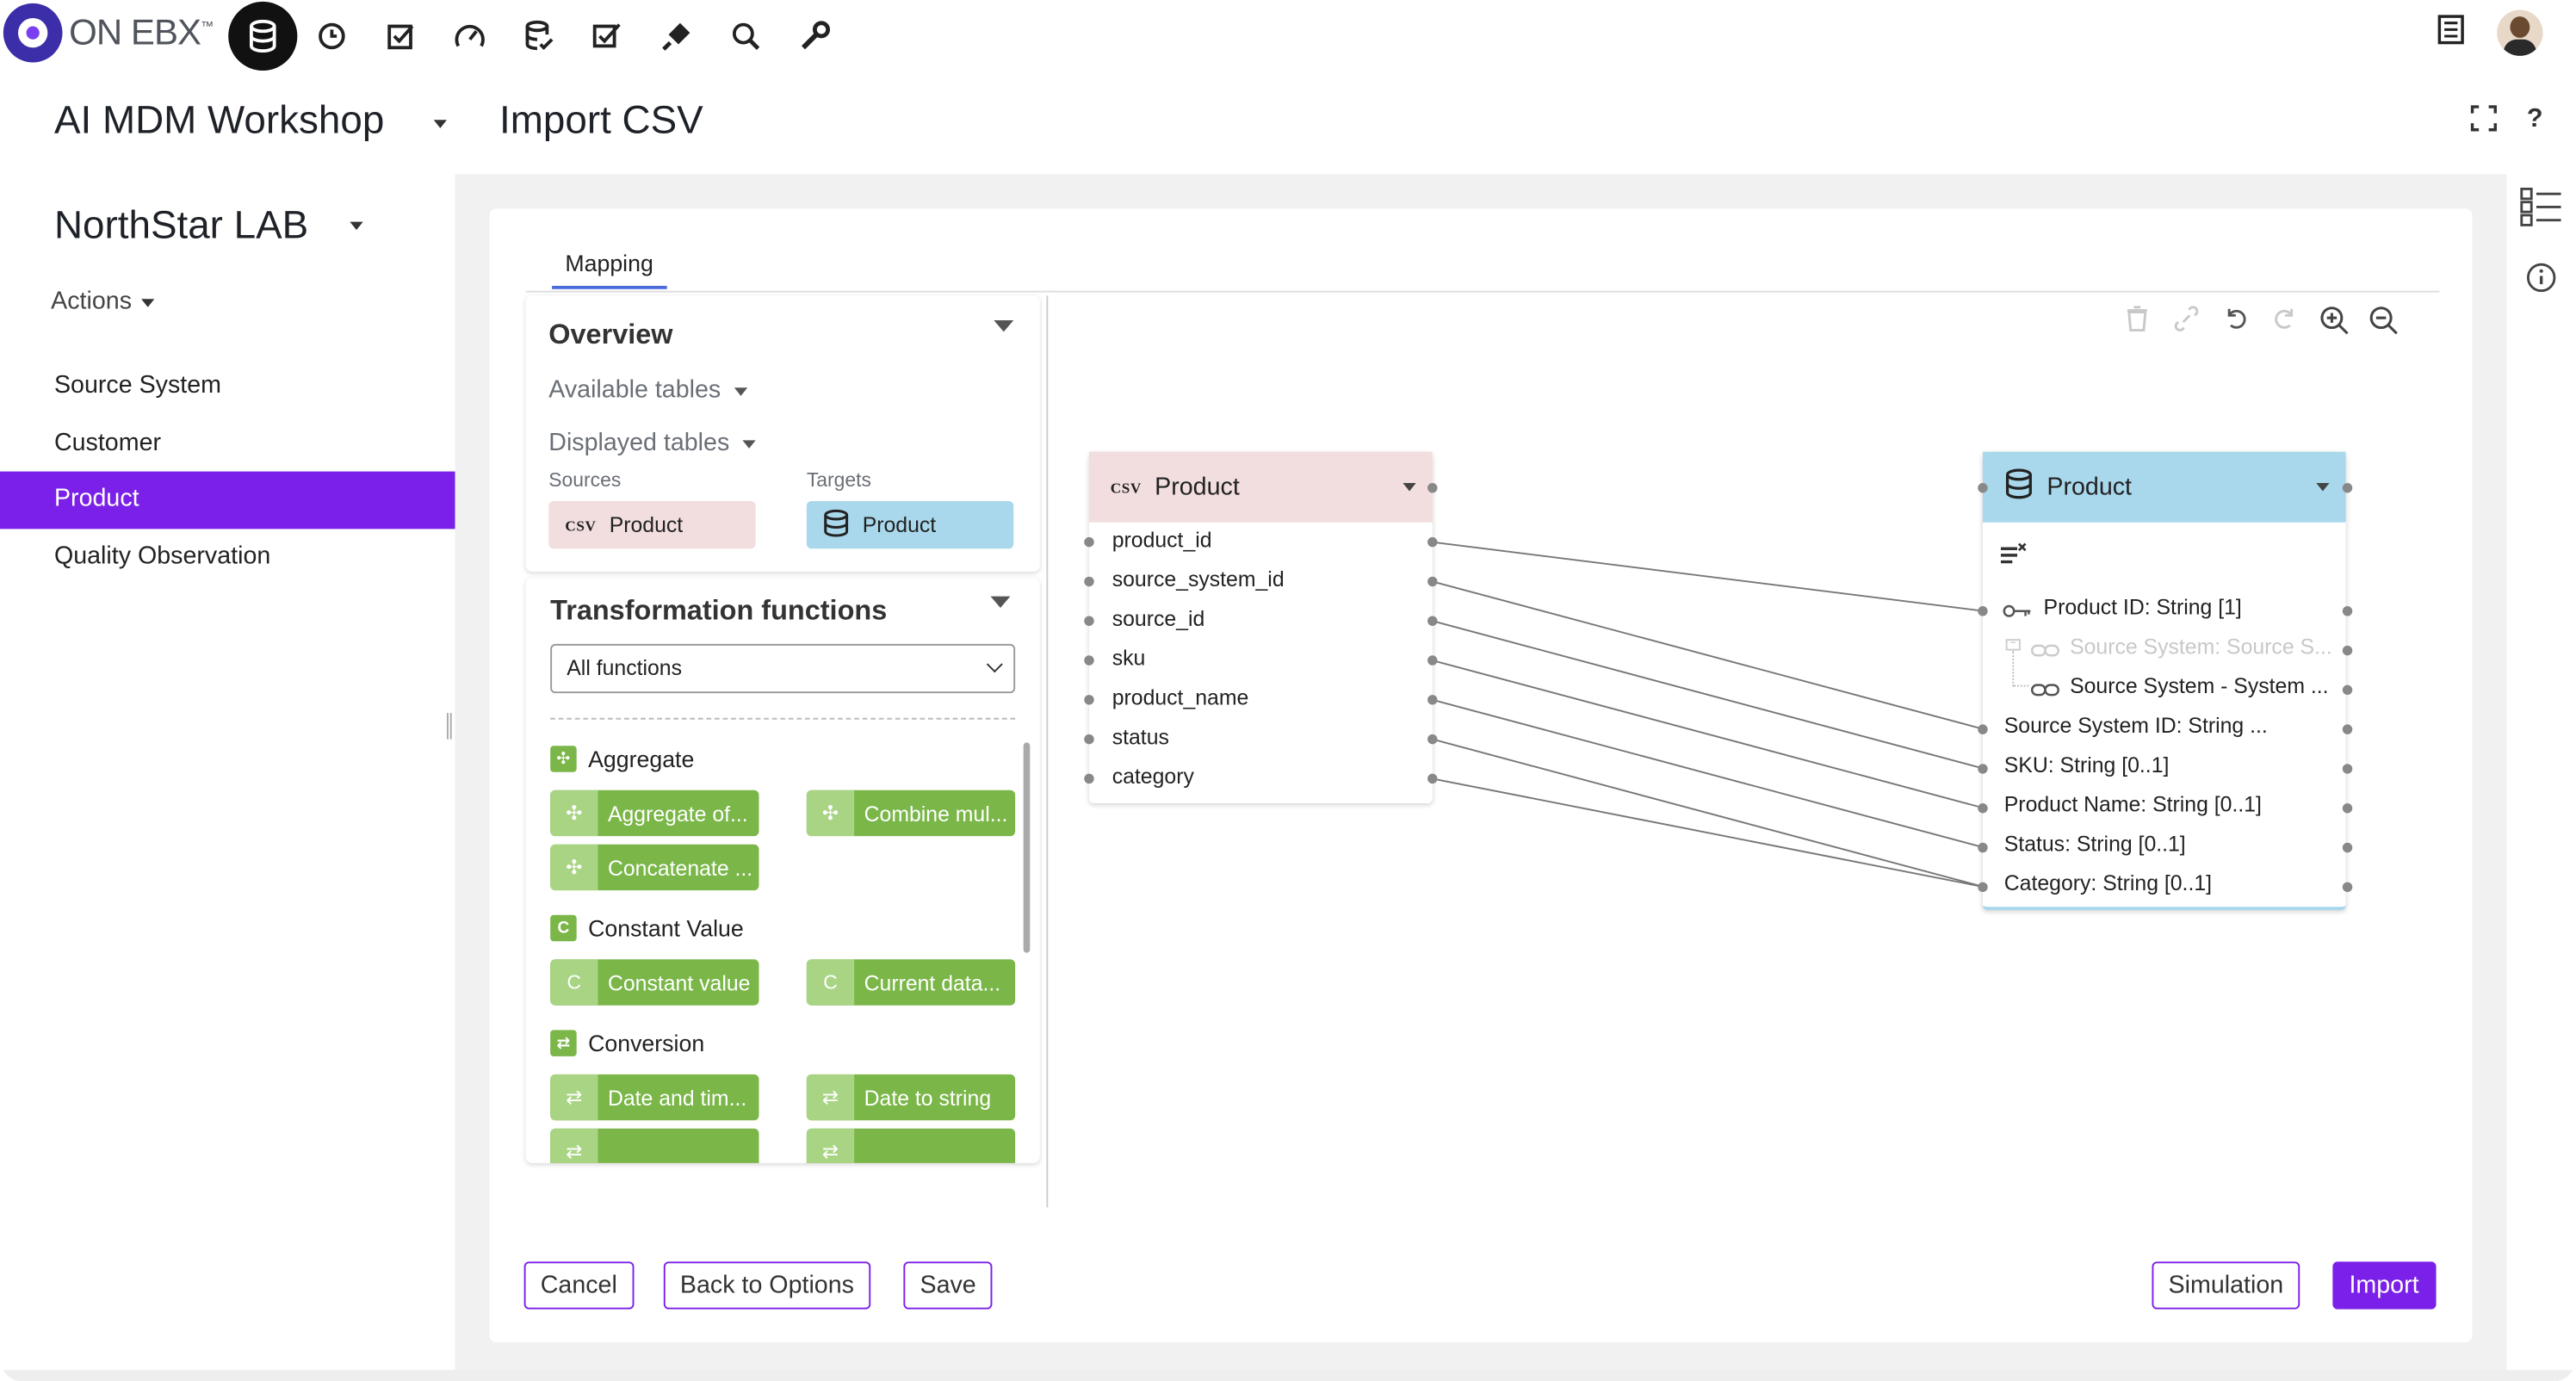  Describe the element at coordinates (2226, 1285) in the screenshot. I see `simulation-button: Simulation` at that location.